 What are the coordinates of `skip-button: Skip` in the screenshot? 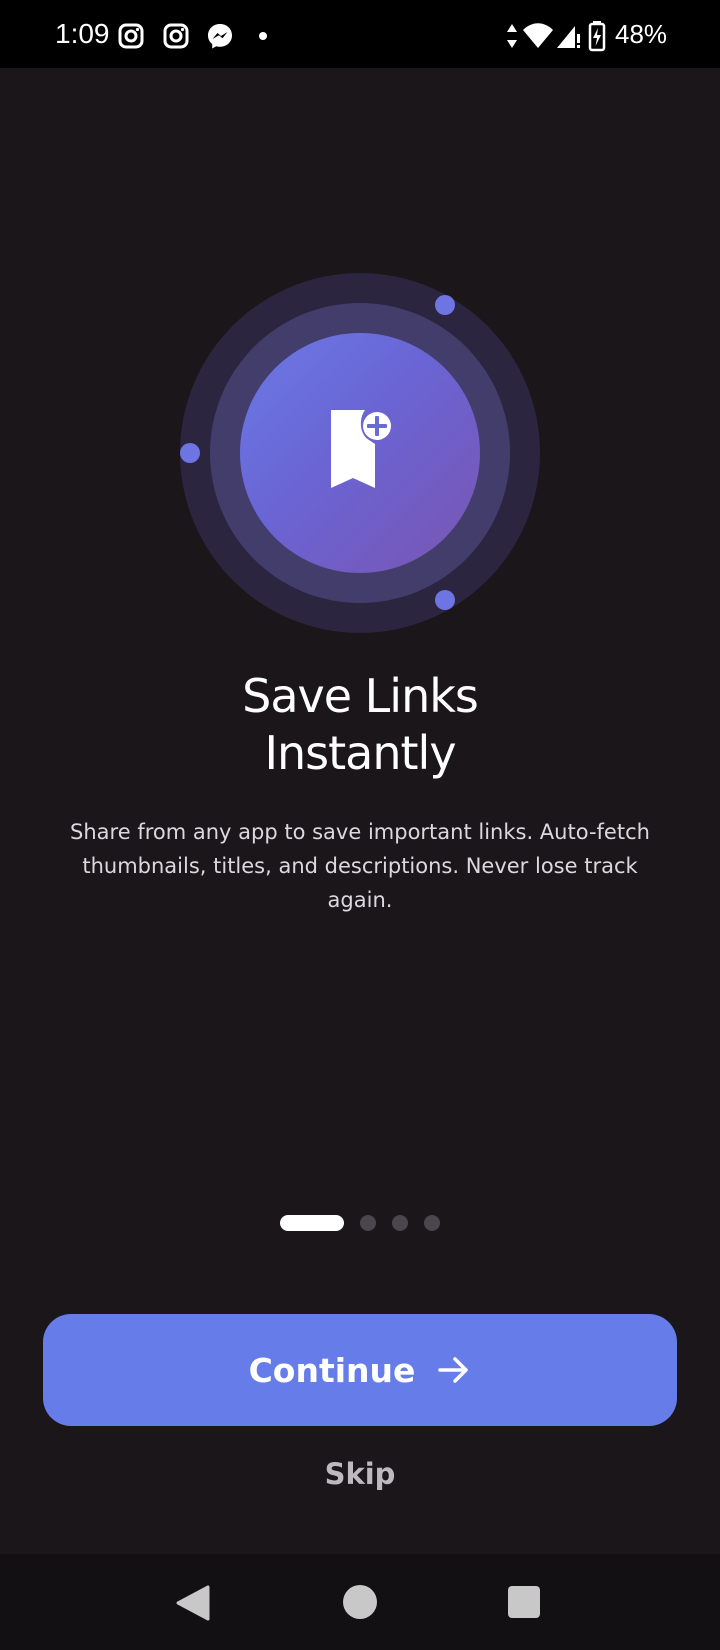 It's located at (360, 1474).